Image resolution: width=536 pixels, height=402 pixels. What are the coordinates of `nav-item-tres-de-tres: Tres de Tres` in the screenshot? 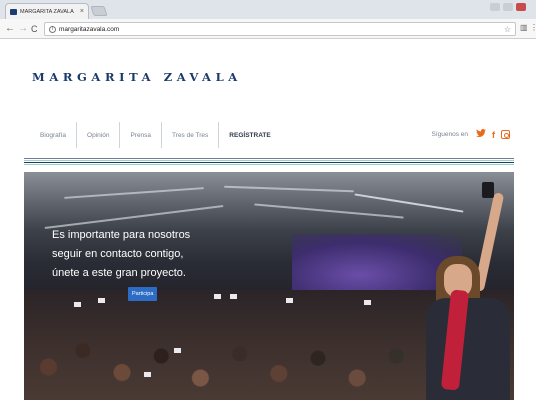 It's located at (191, 135).